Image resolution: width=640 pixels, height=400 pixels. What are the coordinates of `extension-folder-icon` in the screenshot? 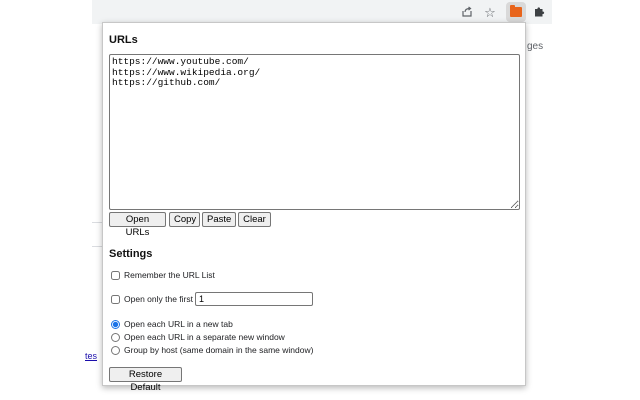 It's located at (516, 12).